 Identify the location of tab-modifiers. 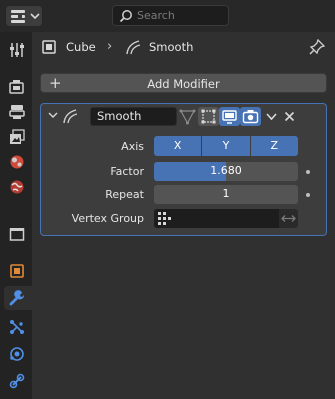
(18, 298).